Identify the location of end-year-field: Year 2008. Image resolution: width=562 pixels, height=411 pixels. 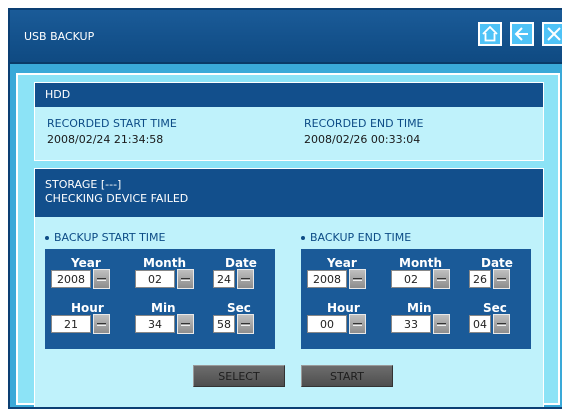
(345, 273).